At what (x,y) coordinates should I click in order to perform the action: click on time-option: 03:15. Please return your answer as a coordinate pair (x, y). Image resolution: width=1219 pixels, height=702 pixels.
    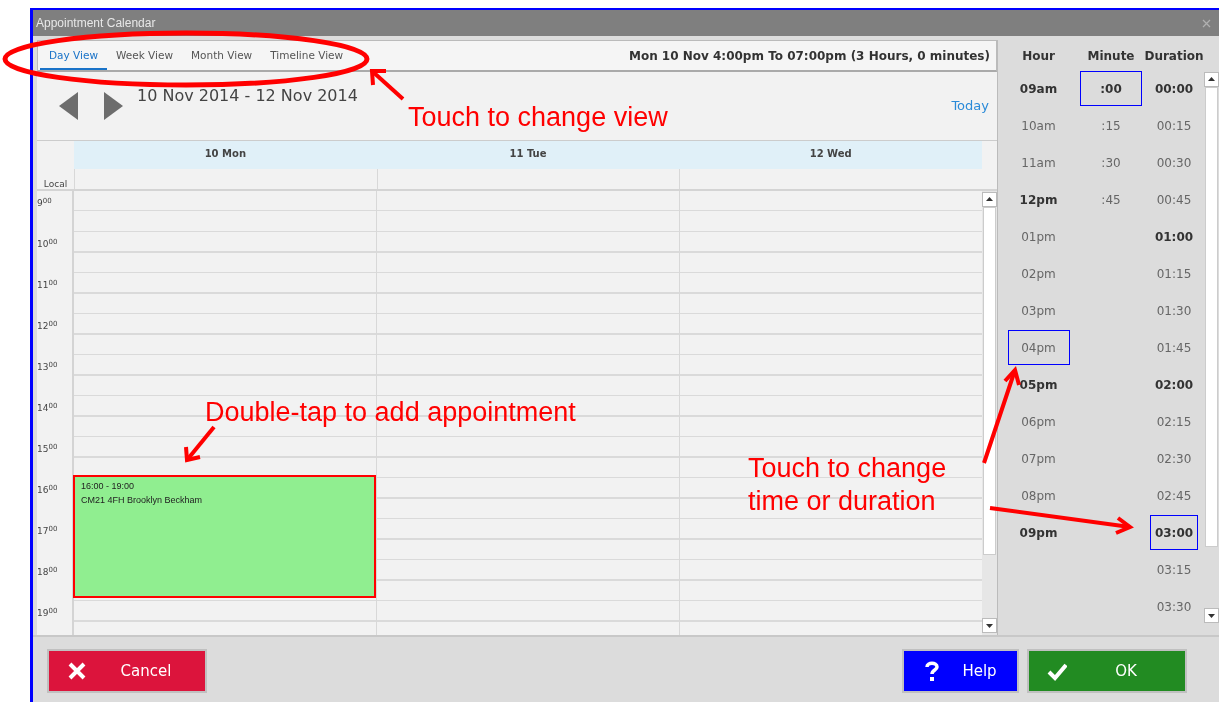
    Looking at the image, I should click on (1174, 569).